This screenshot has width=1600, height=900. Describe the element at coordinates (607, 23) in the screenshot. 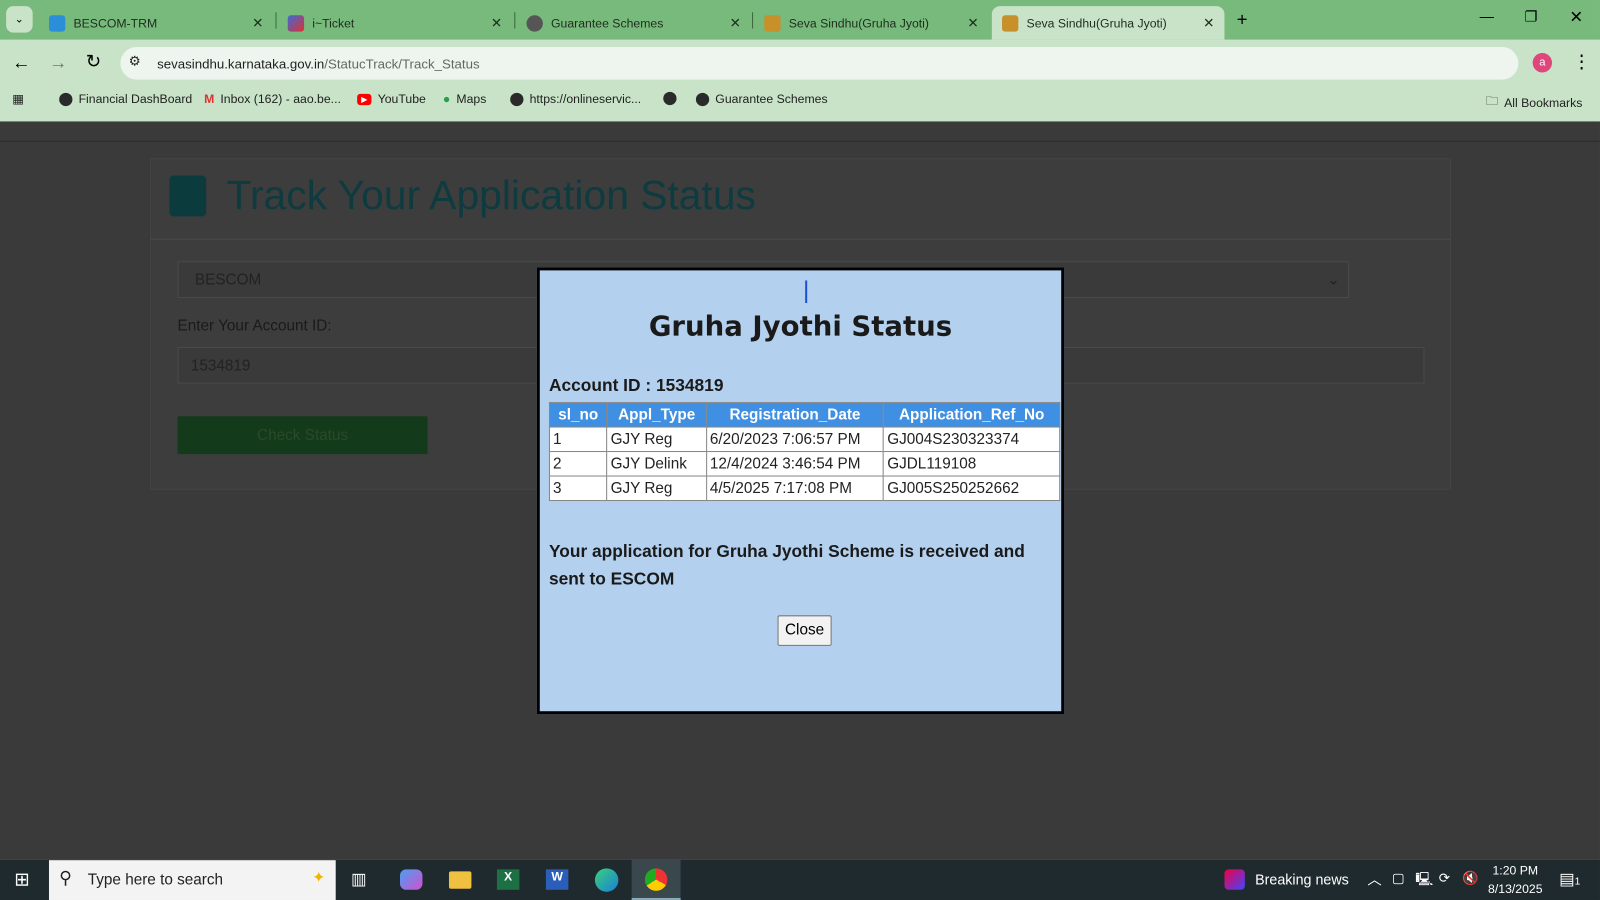

I see `tab-label: Guarantee Schemes` at that location.